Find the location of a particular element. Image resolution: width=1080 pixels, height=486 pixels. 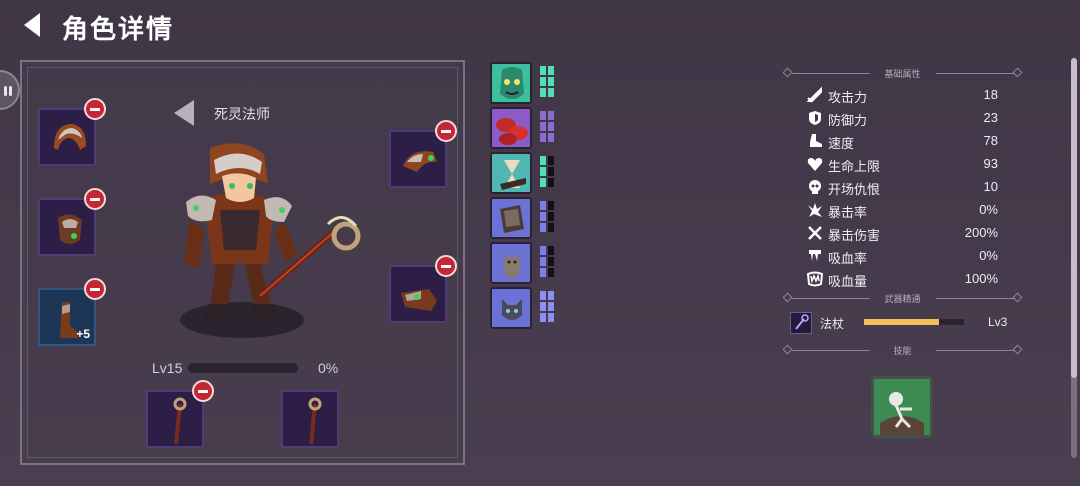

fang-icon is located at coordinates (815, 255).